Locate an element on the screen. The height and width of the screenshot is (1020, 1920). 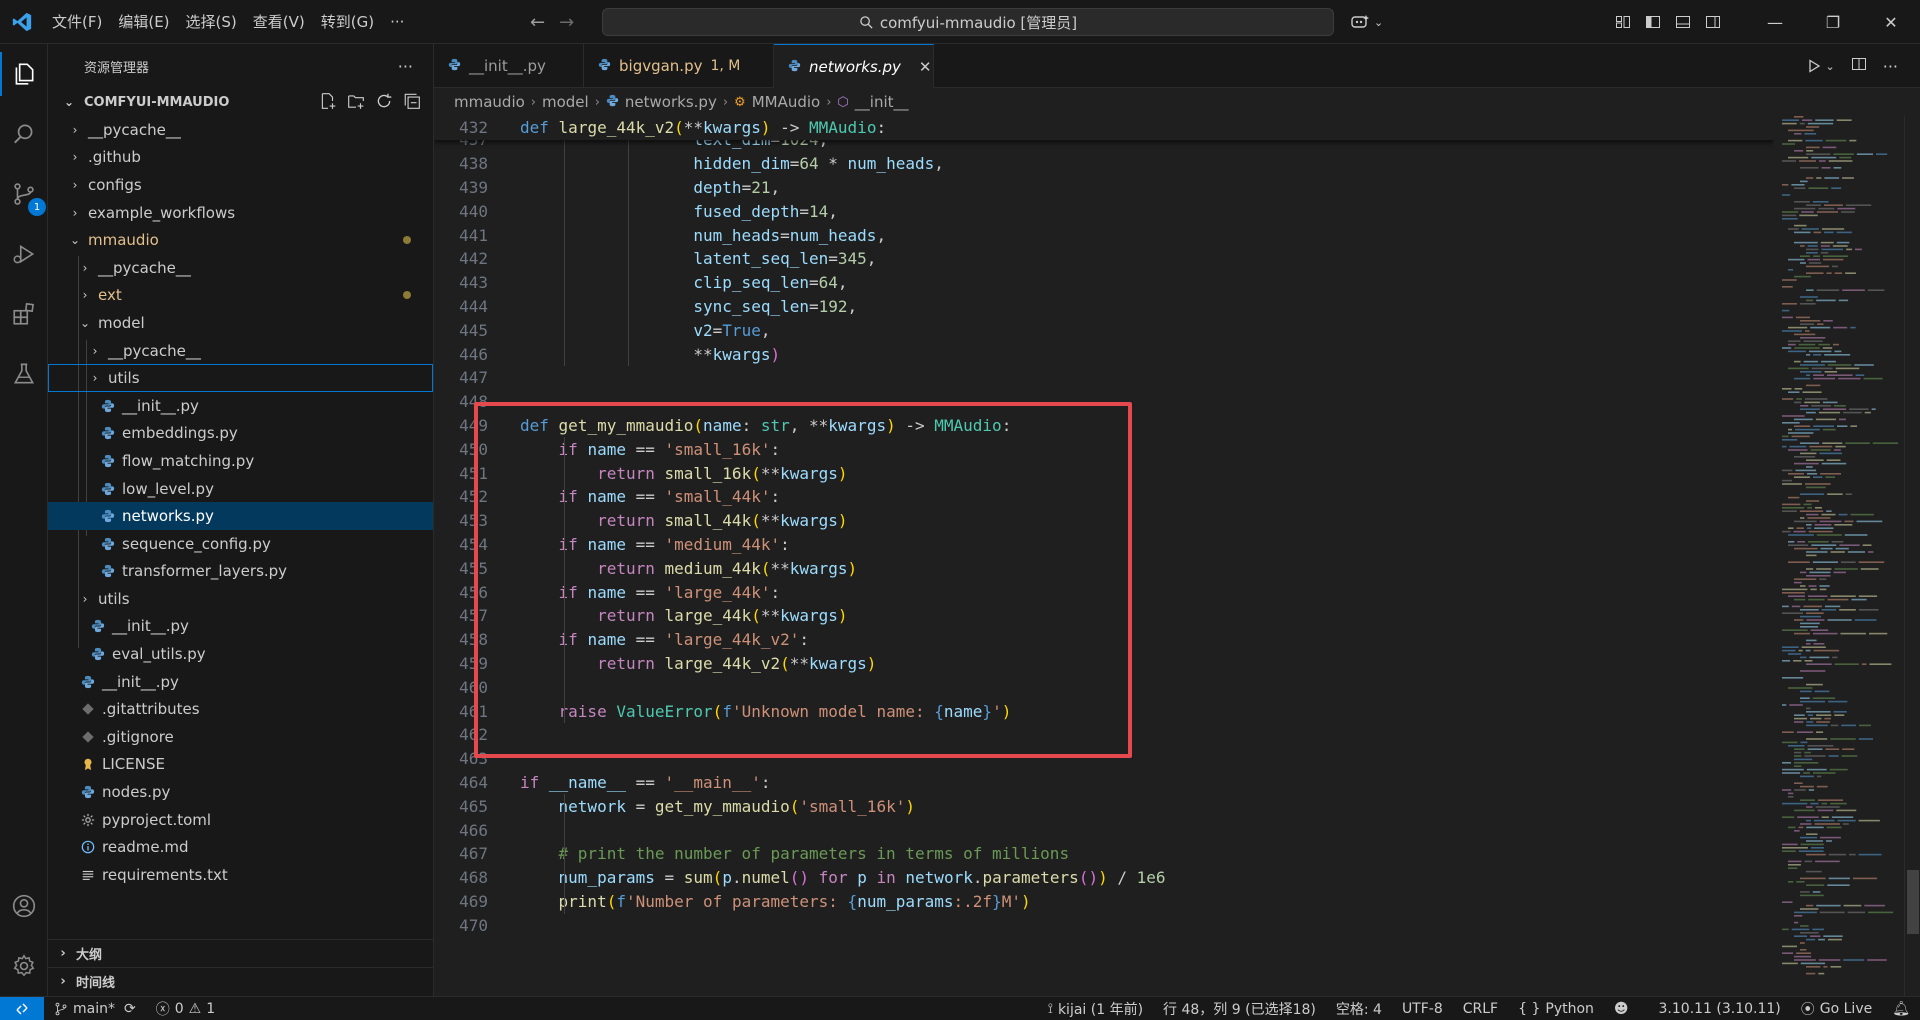
forward-arrow-icon: → is located at coordinates (566, 22).